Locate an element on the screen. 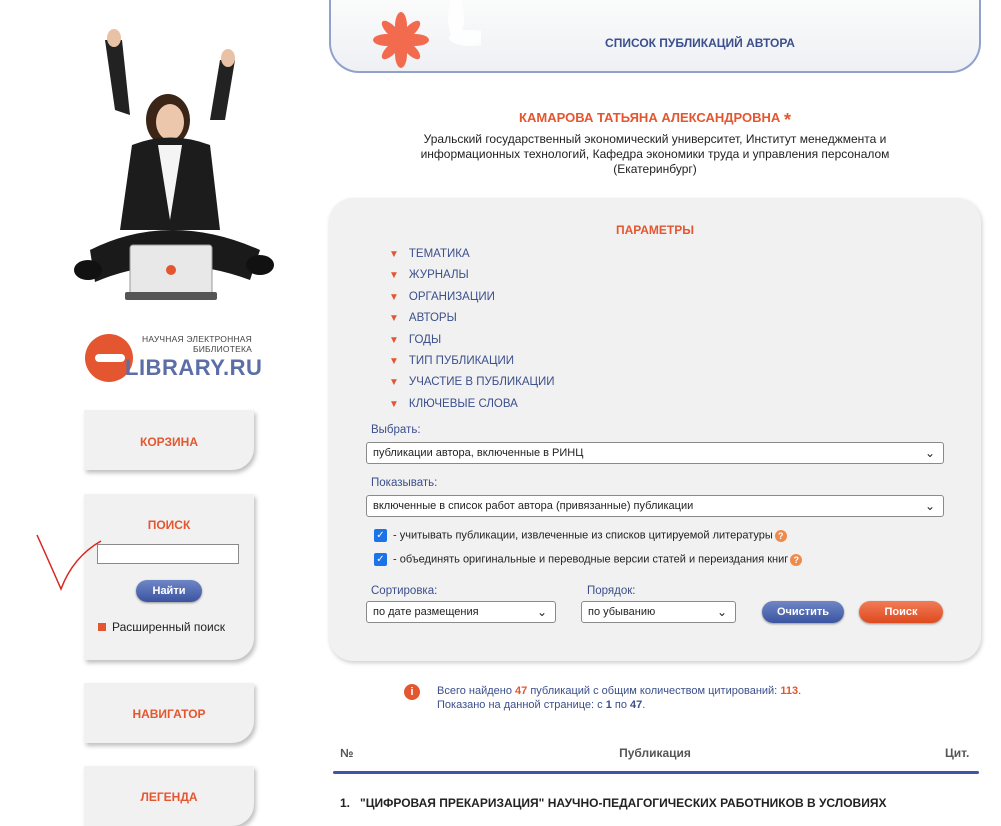 The width and height of the screenshot is (1001, 826). param-item-pubtype: ▼ ТИП ПУБЛИКАЦИИ is located at coordinates (472, 364).